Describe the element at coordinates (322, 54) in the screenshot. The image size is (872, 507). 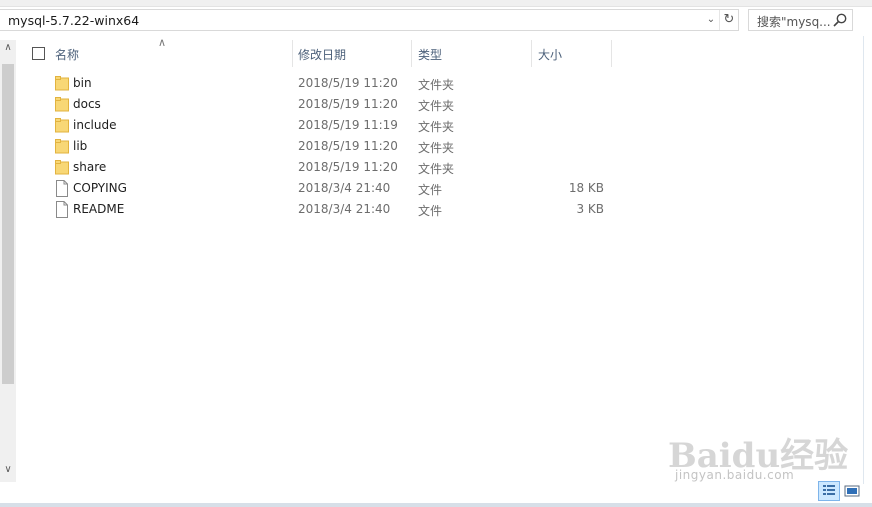
I see `column-modified: 修改日期` at that location.